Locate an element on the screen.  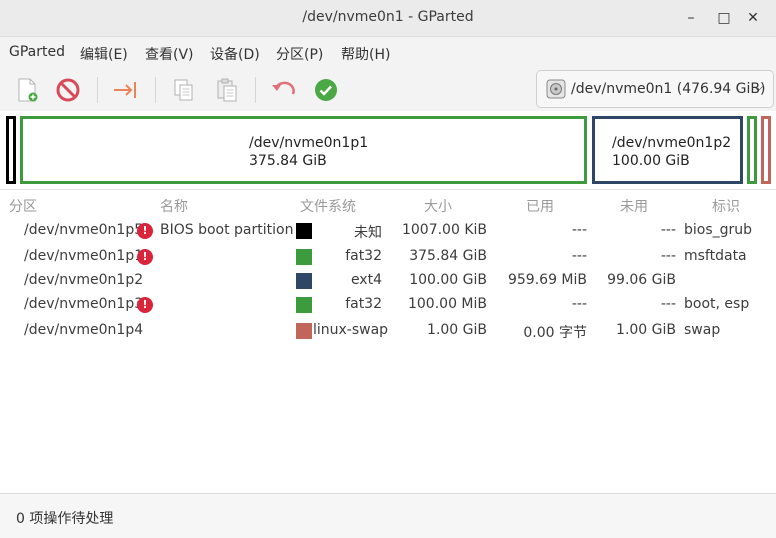
row-filesystem: ext4 is located at coordinates (366, 280).